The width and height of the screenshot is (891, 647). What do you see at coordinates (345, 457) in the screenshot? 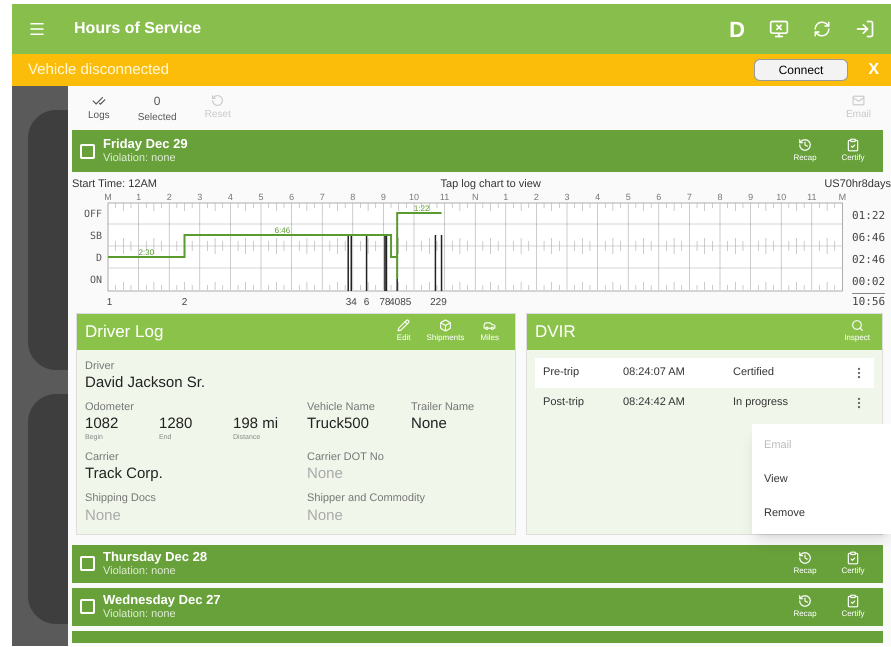
I see `field-label: Carrier DOT No` at bounding box center [345, 457].